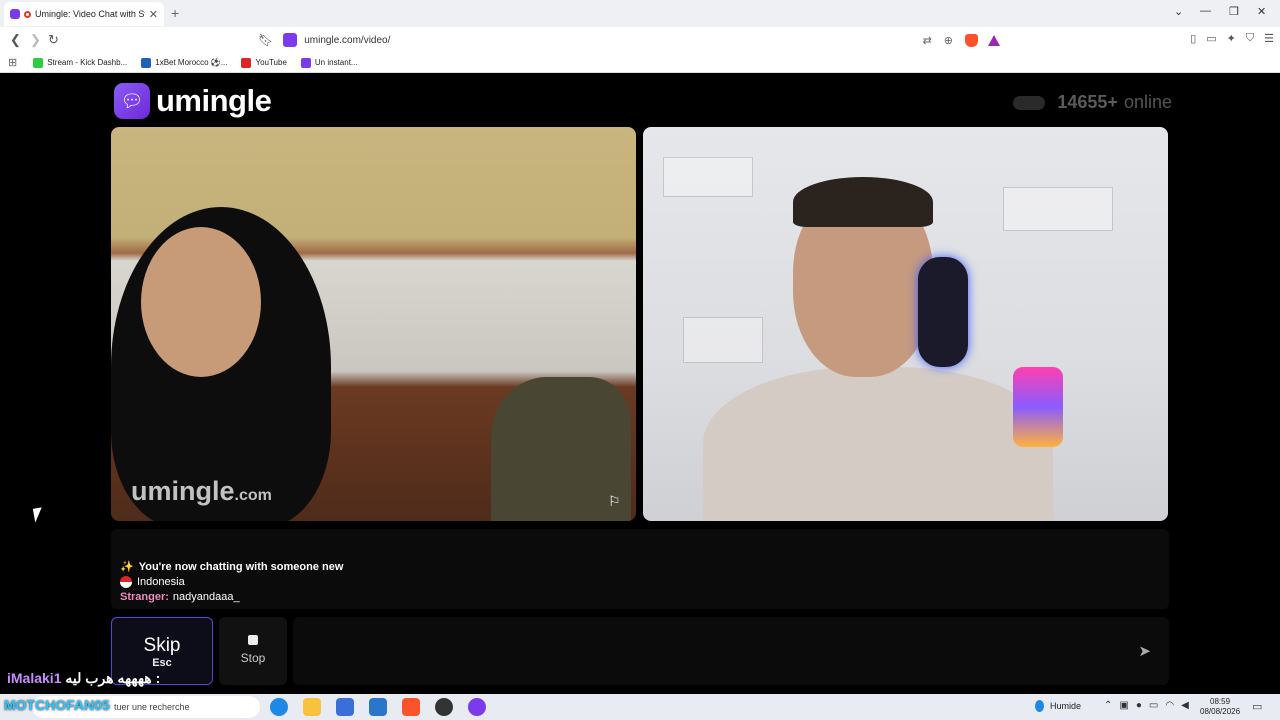  What do you see at coordinates (1066, 706) in the screenshot?
I see `weather-text: Humide` at bounding box center [1066, 706].